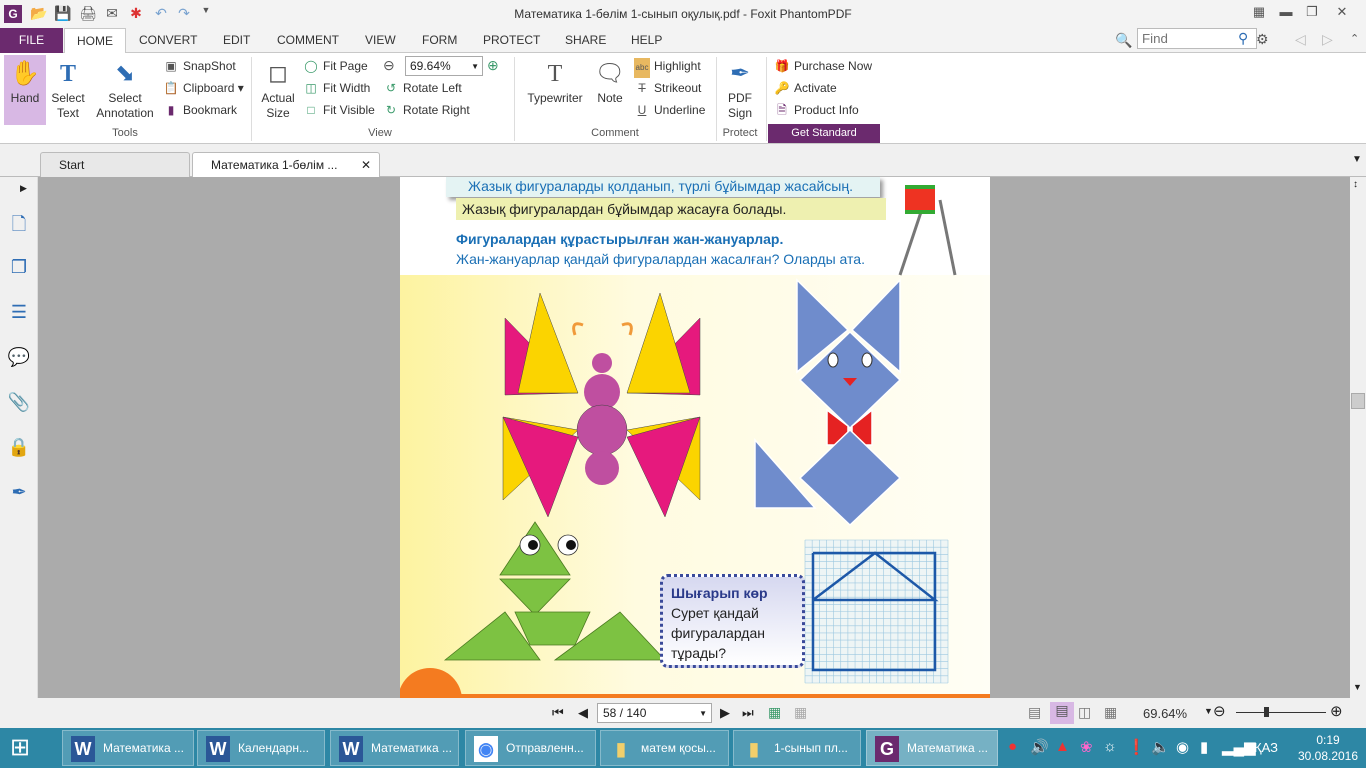 This screenshot has width=1366, height=768. What do you see at coordinates (1300, 39) in the screenshot?
I see `prev-icon: ◁` at bounding box center [1300, 39].